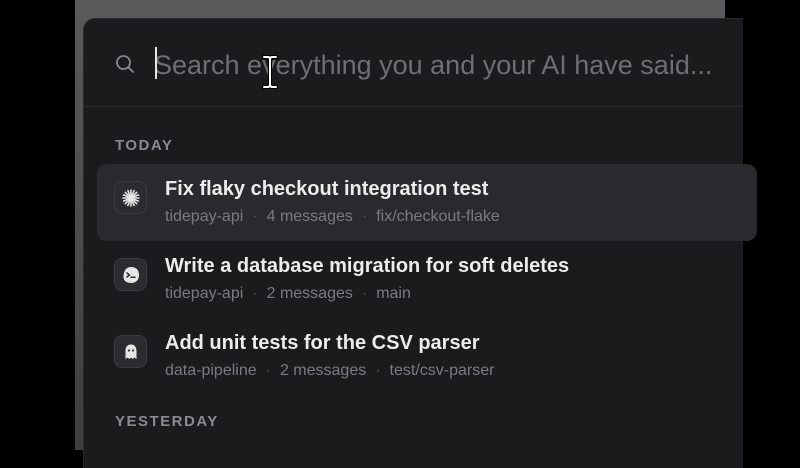 This screenshot has height=468, width=800. Describe the element at coordinates (270, 72) in the screenshot. I see `ibeam-cursor-icon` at that location.